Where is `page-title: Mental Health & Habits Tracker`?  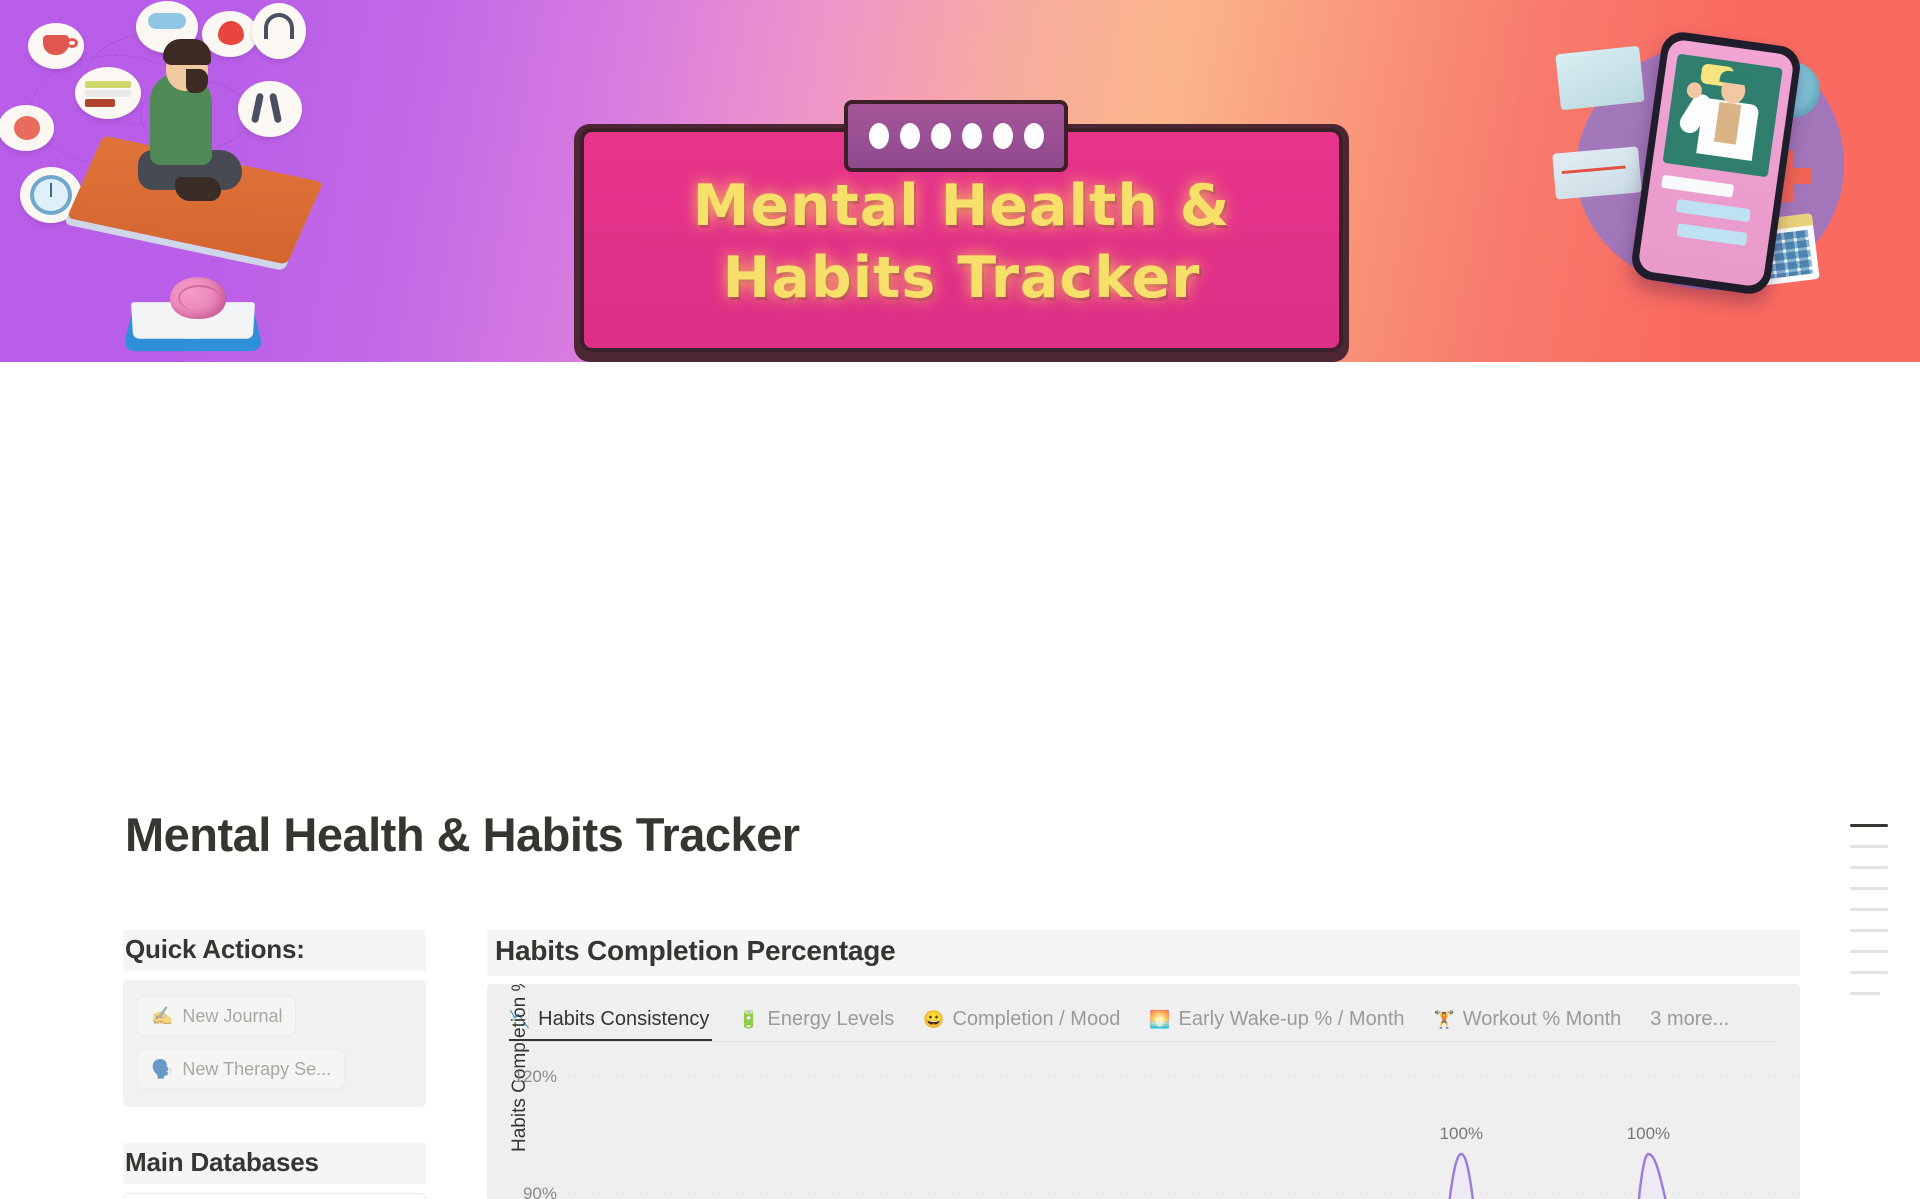 page-title: Mental Health & Habits Tracker is located at coordinates (462, 834).